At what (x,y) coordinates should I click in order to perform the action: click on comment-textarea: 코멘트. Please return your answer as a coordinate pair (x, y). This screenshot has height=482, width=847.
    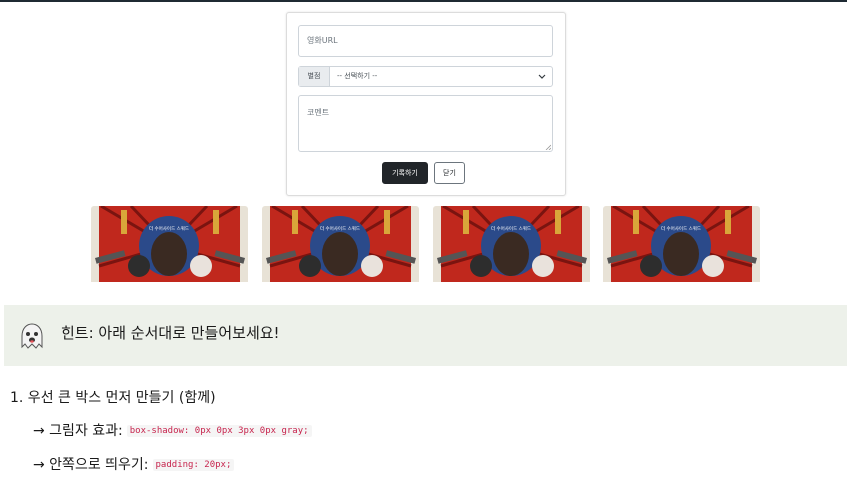
    Looking at the image, I should click on (425, 123).